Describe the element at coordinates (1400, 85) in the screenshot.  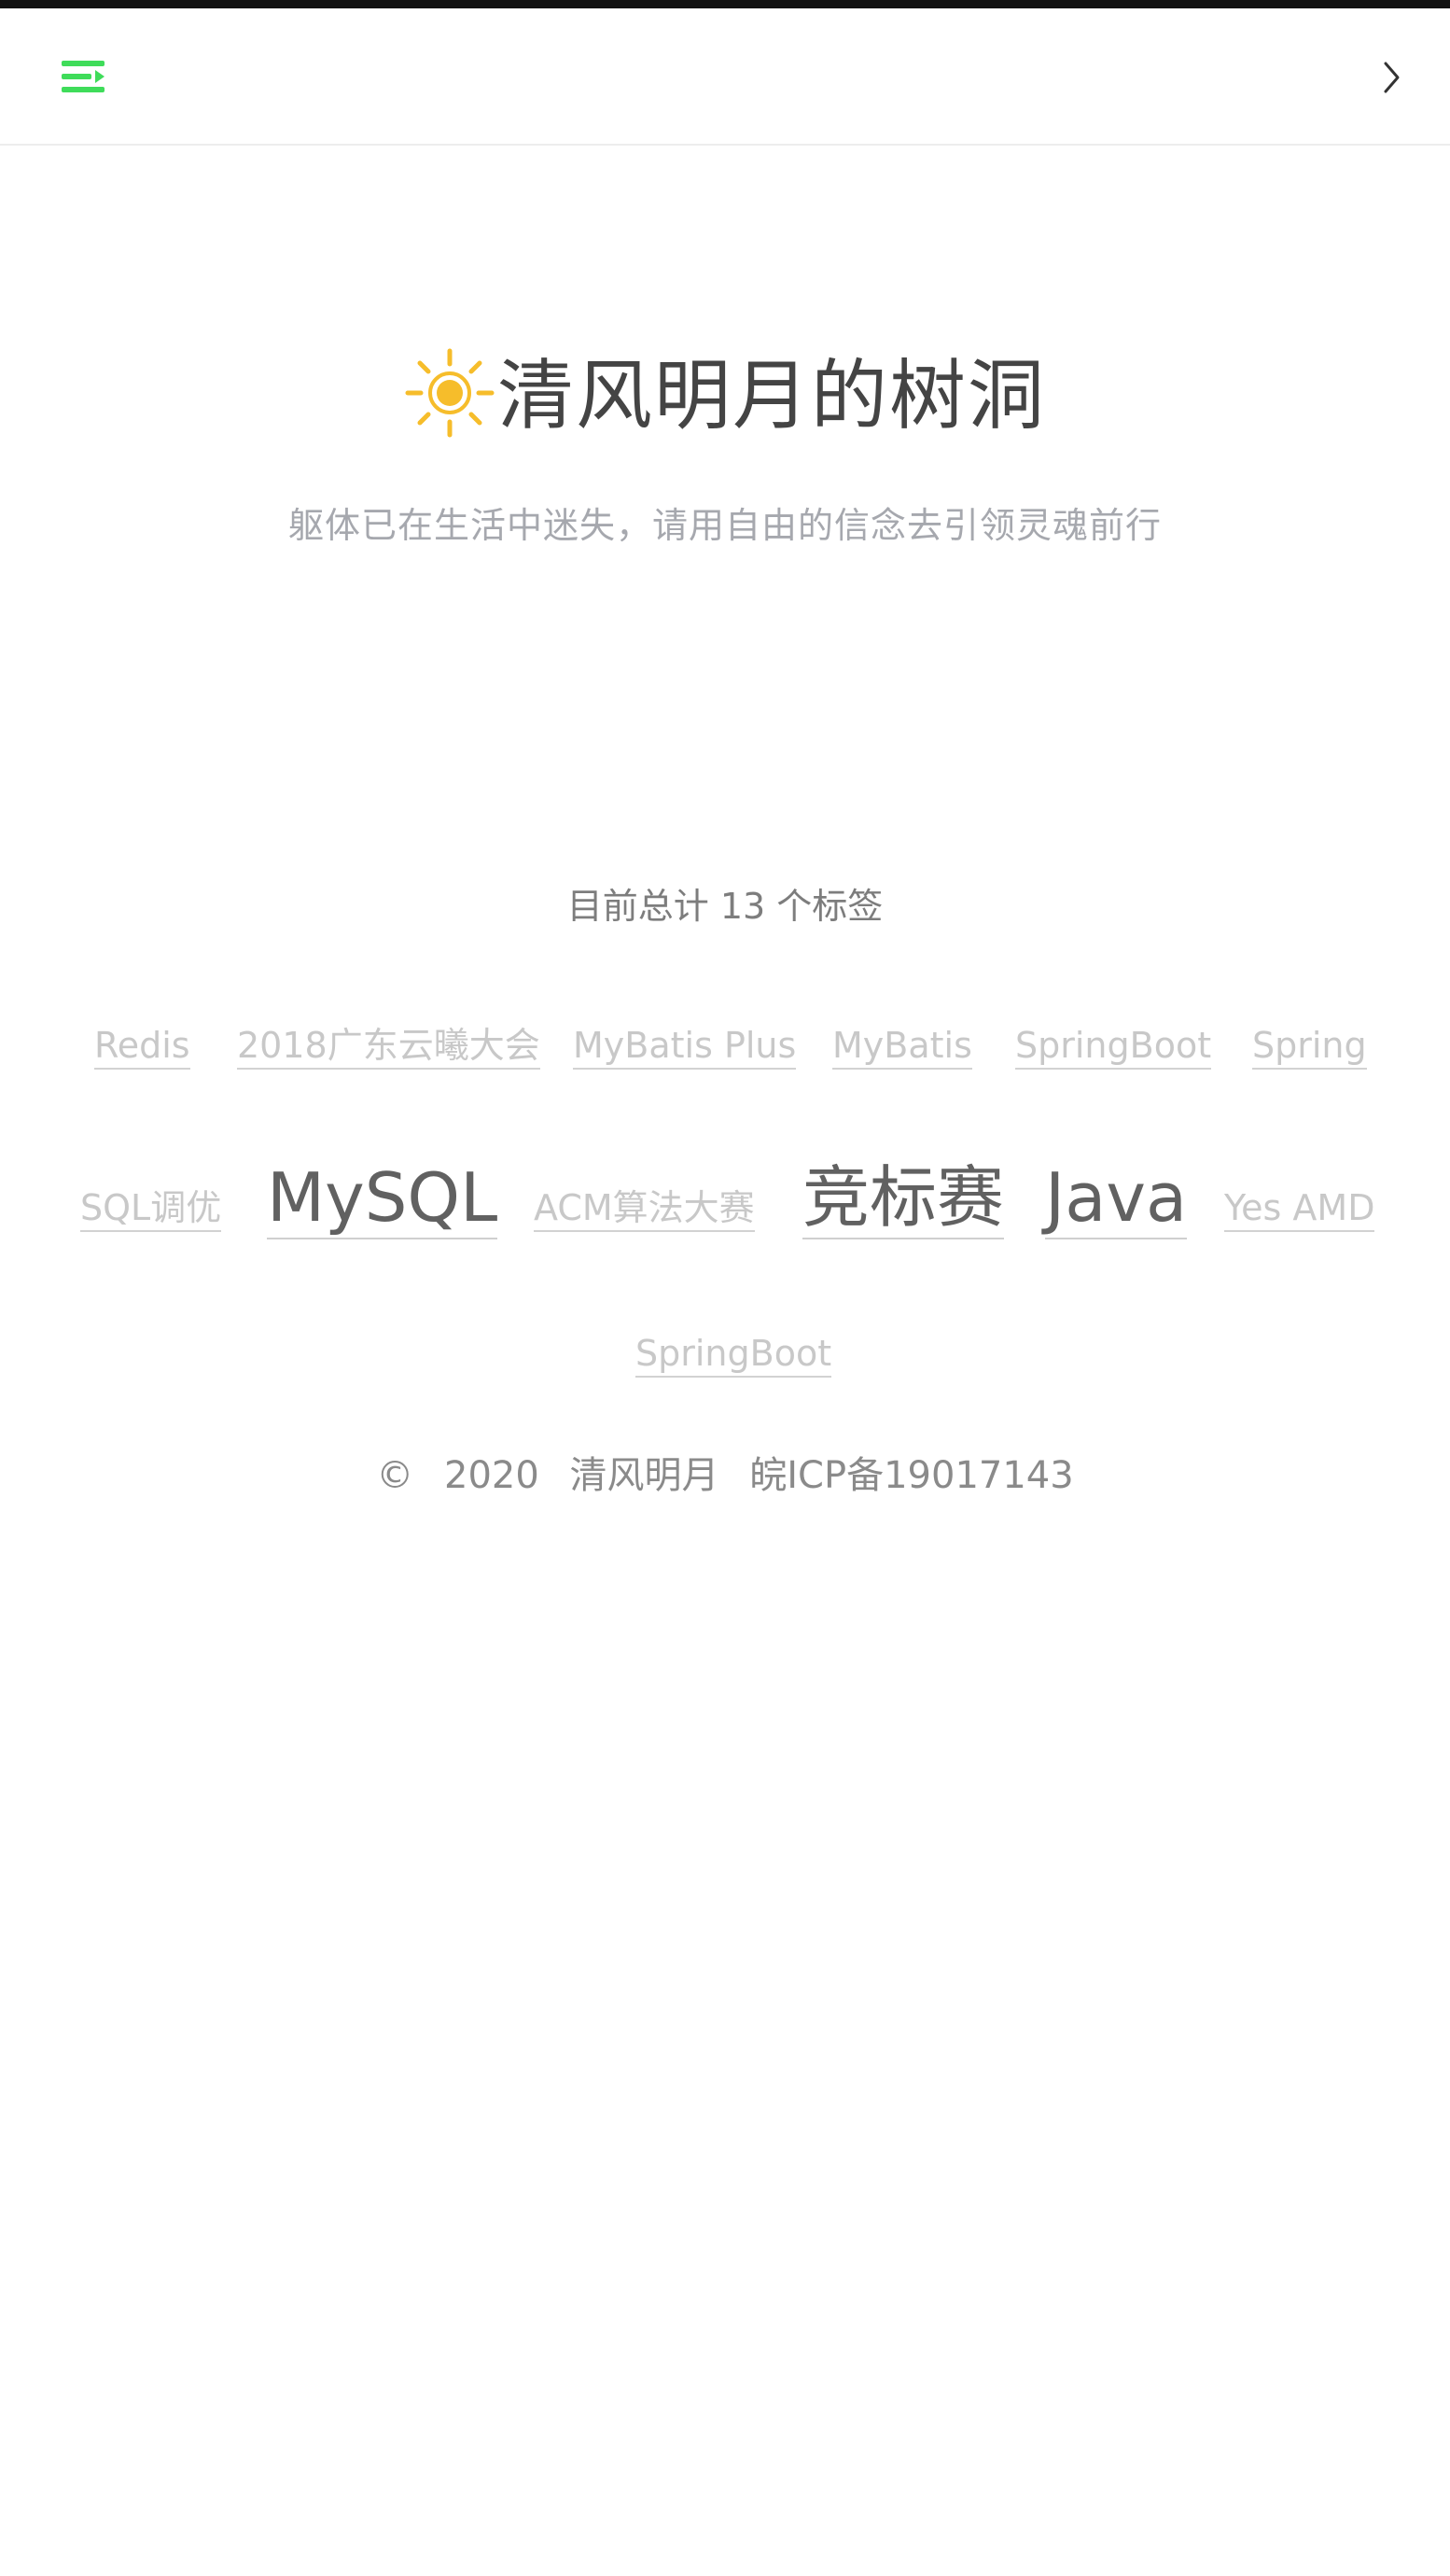
I see `chevron-right-icon` at that location.